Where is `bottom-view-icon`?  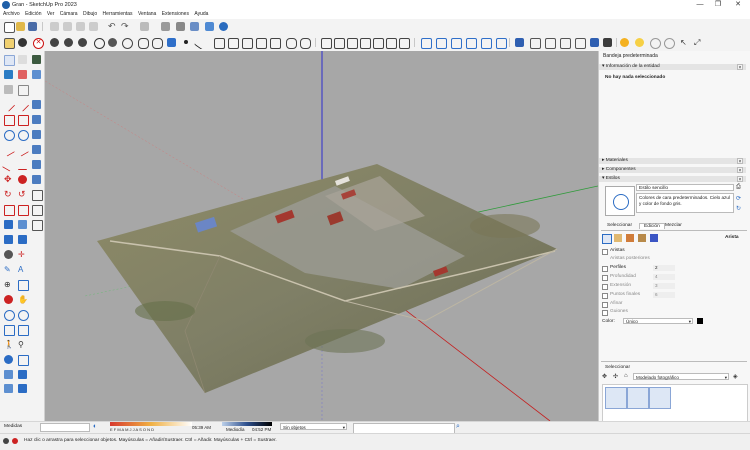
bottom-view-icon is located at coordinates (404, 43).